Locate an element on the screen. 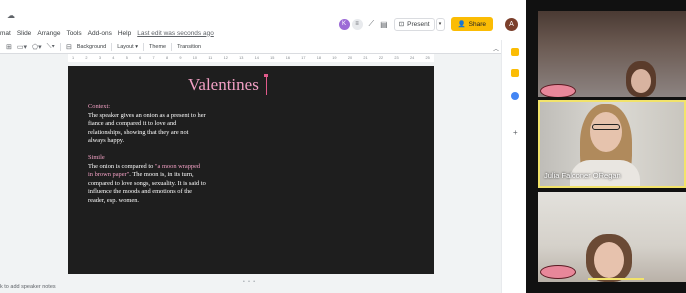 The image size is (686, 293). present-icon: ⊡ is located at coordinates (401, 24).